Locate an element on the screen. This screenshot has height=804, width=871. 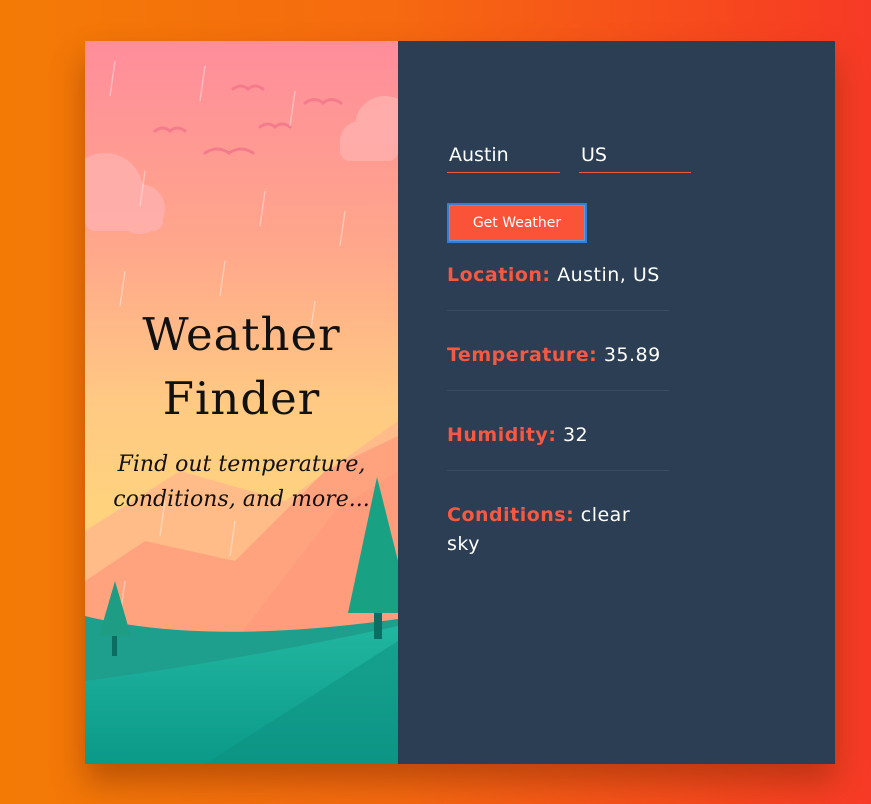
country-input is located at coordinates (635, 155).